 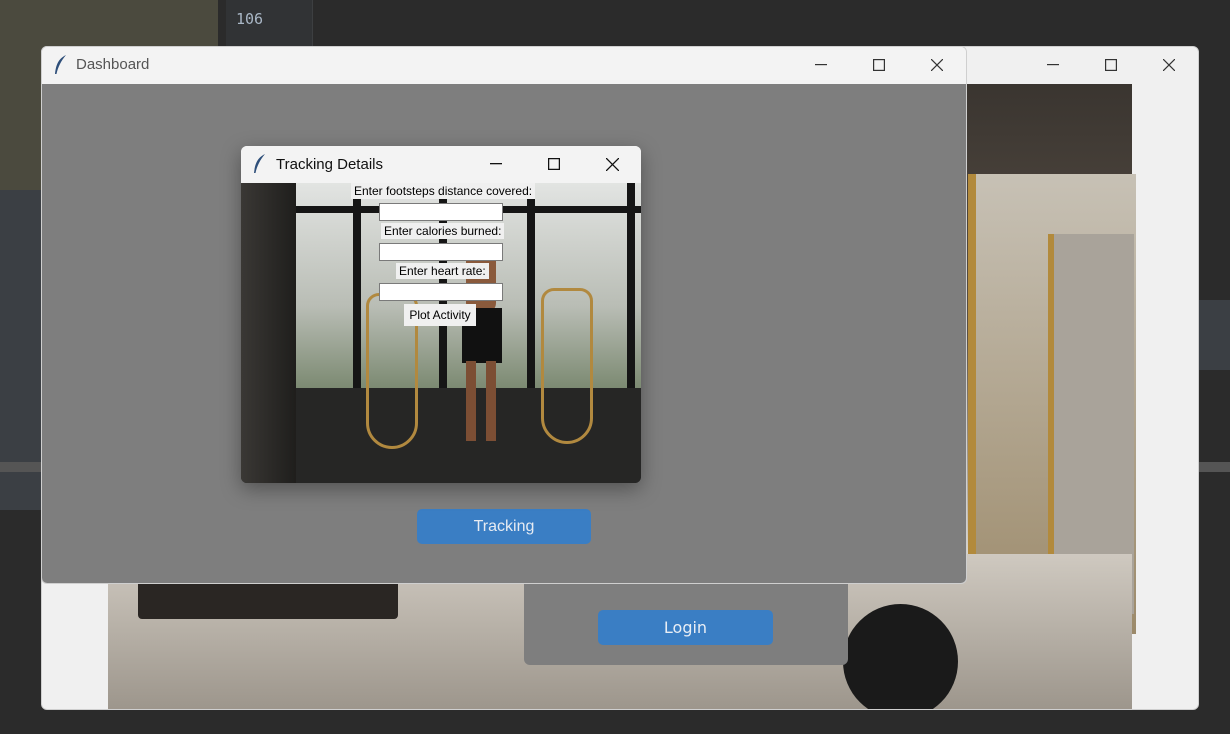 I want to click on mirror-image, so click(x=268, y=333).